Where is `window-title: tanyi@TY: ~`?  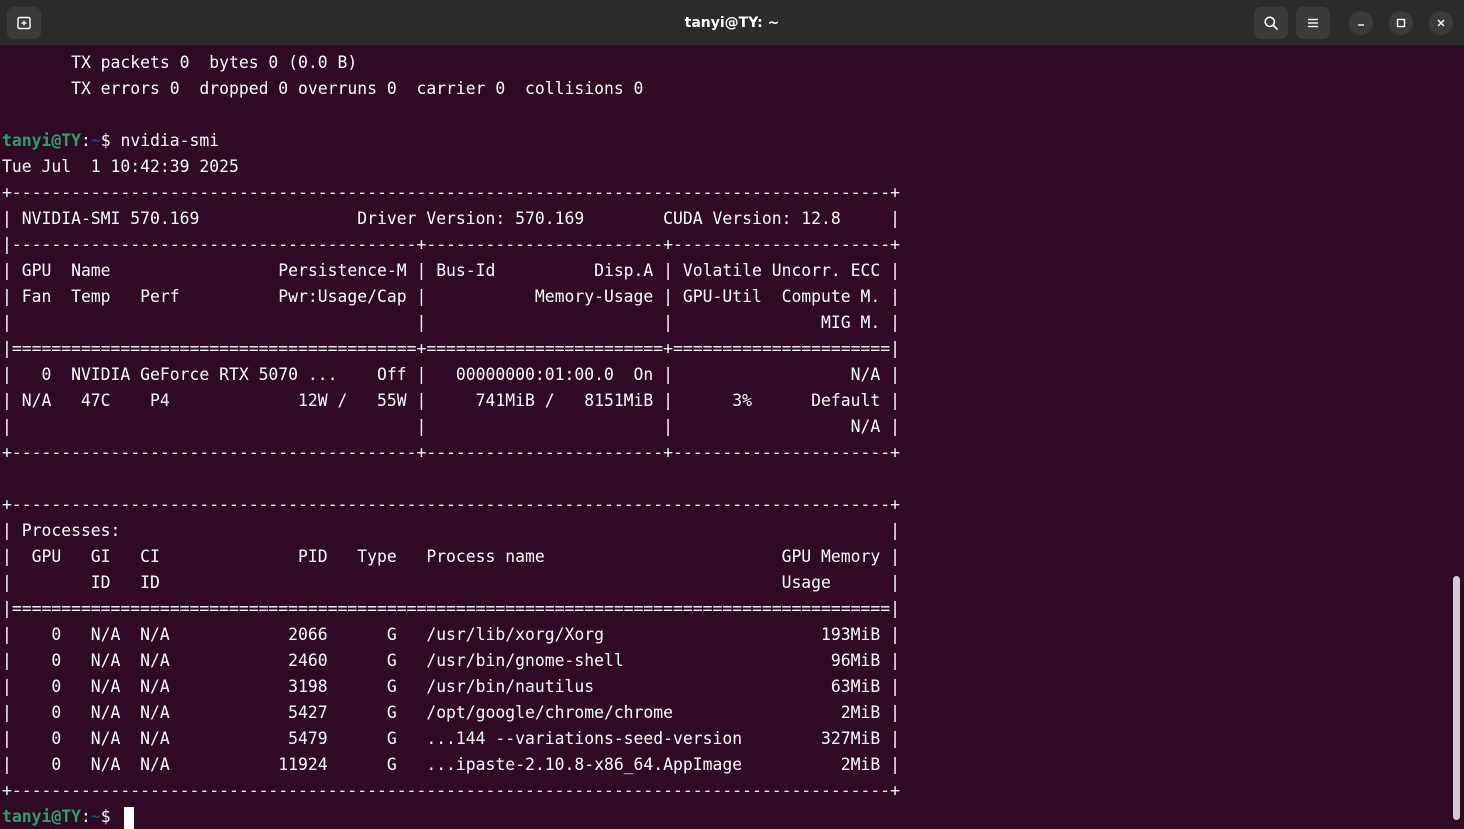 window-title: tanyi@TY: ~ is located at coordinates (732, 23).